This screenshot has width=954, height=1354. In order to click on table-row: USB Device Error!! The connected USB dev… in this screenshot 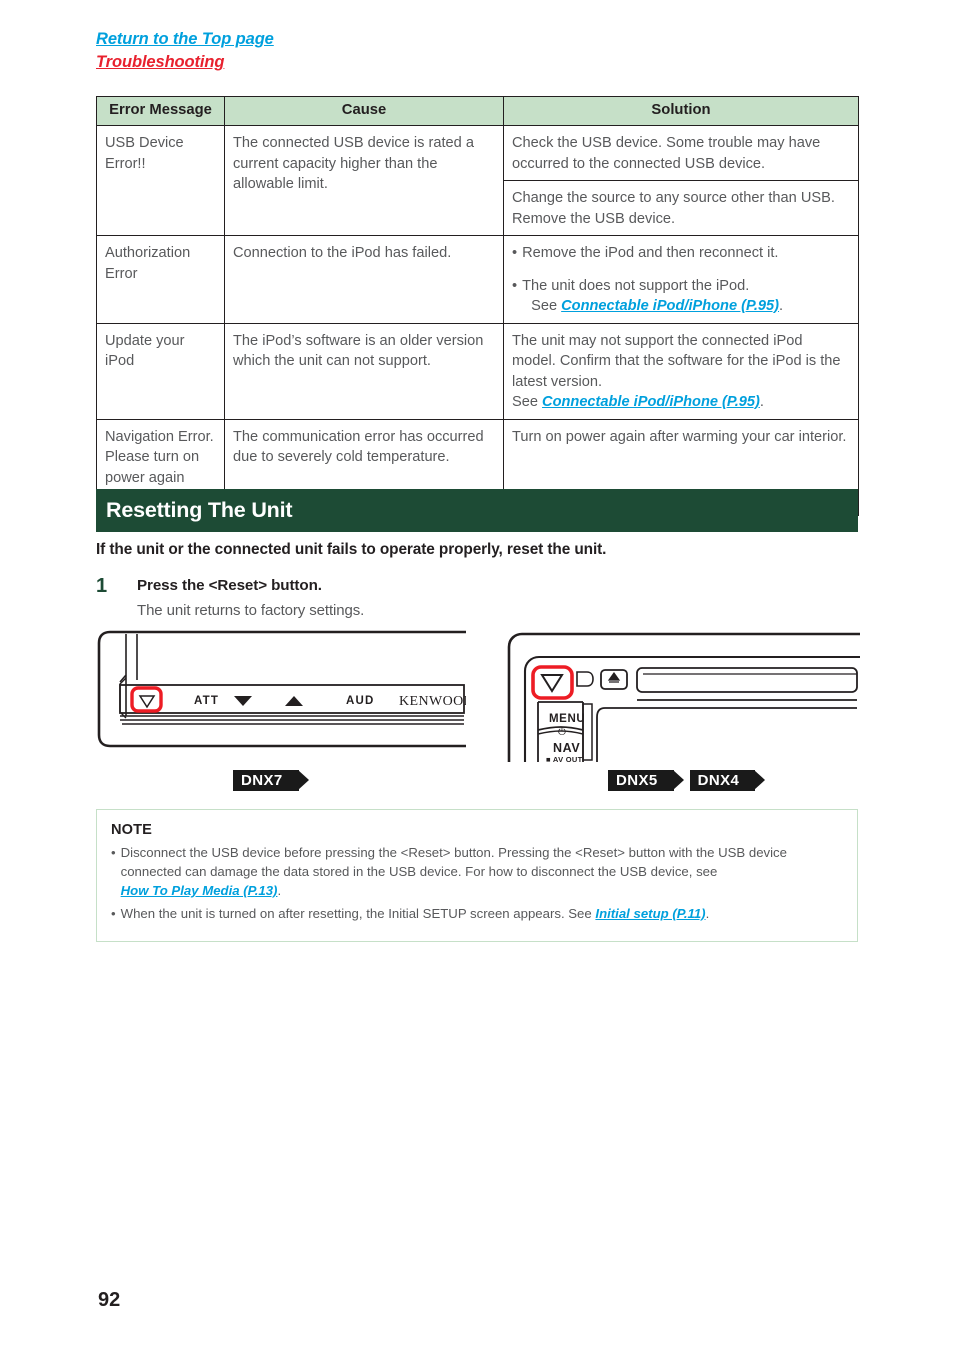, I will do `click(477, 180)`.